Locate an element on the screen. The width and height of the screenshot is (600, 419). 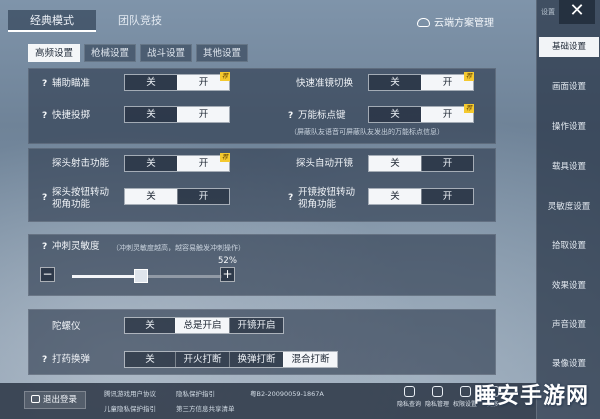
fire-off: 关 is located at coordinates (150, 359).